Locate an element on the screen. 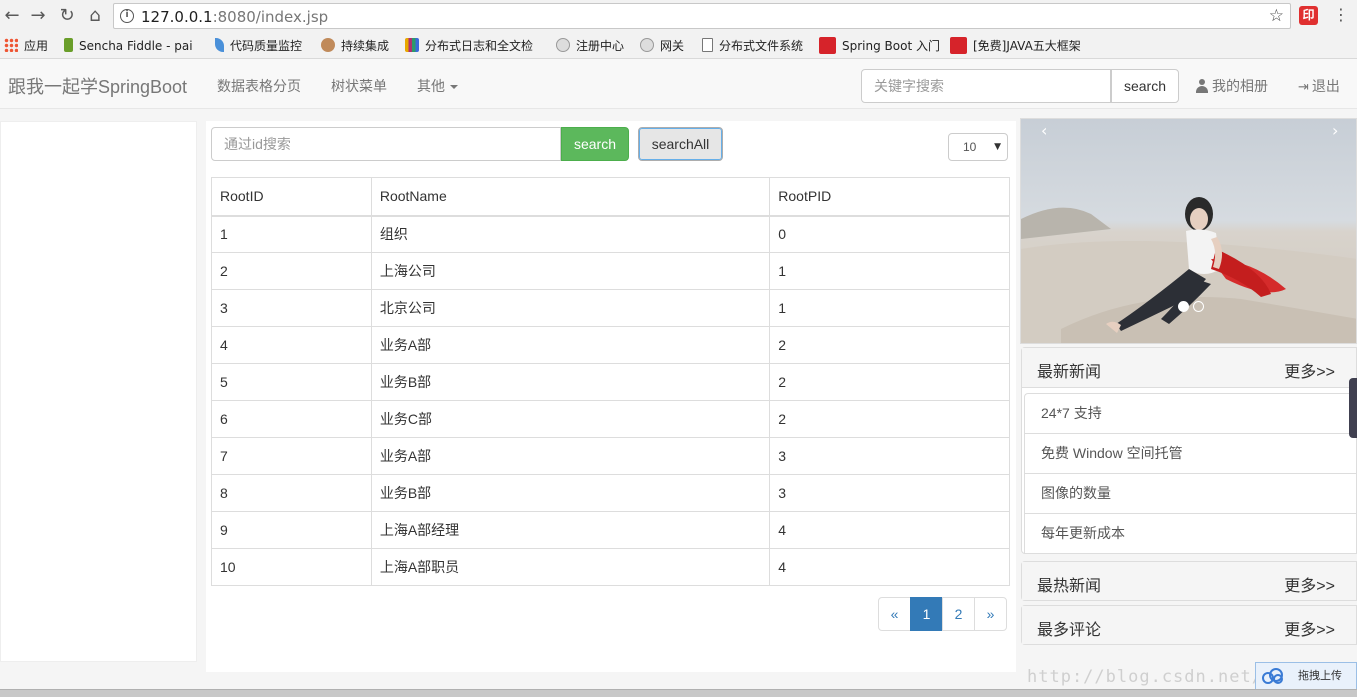  table-row: 8 业务B部 3 is located at coordinates (610, 493).